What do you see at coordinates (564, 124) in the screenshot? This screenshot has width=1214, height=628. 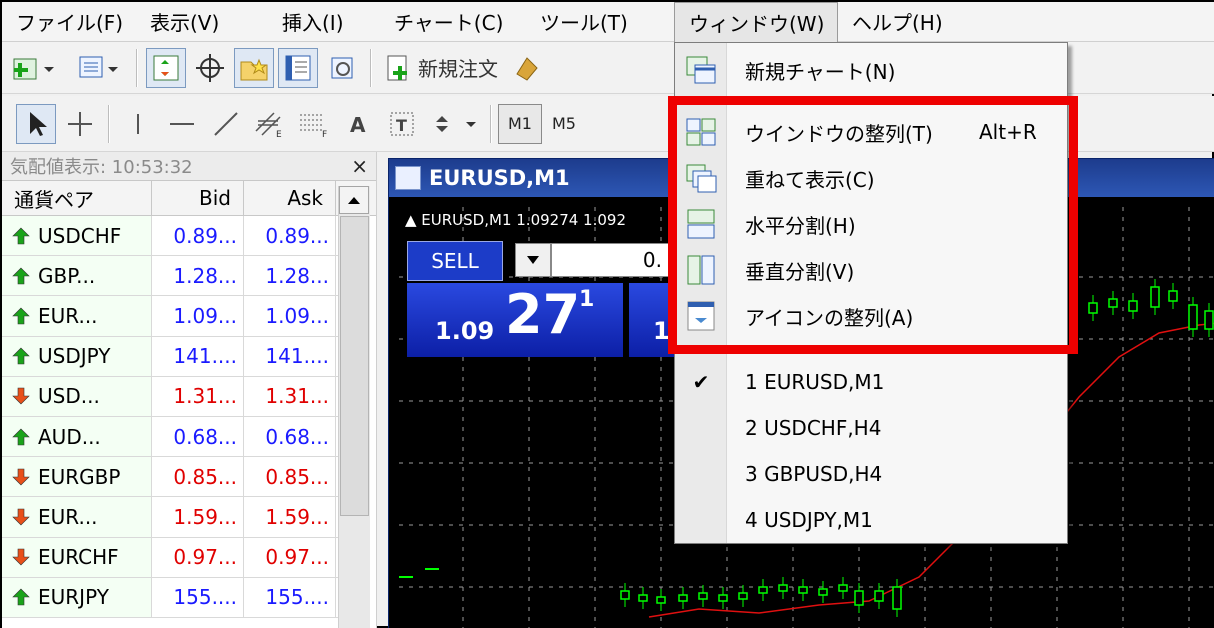 I see `timeframe-m5: M5` at bounding box center [564, 124].